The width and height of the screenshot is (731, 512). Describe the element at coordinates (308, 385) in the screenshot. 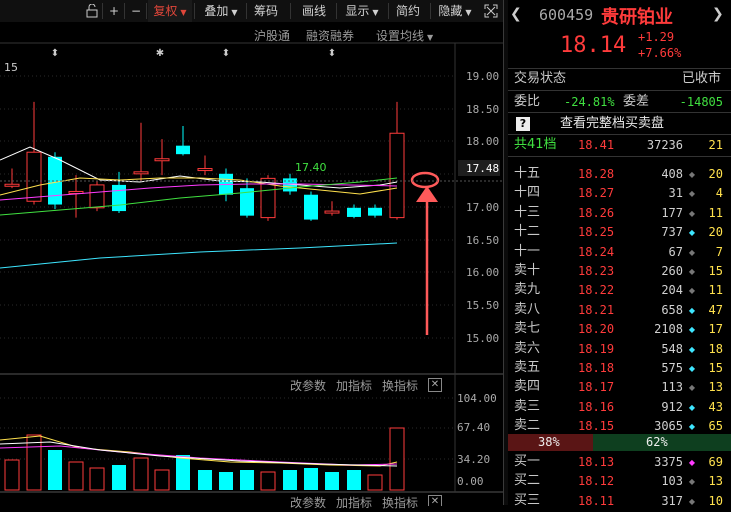

I see `indicator-params-button: 改参数` at that location.